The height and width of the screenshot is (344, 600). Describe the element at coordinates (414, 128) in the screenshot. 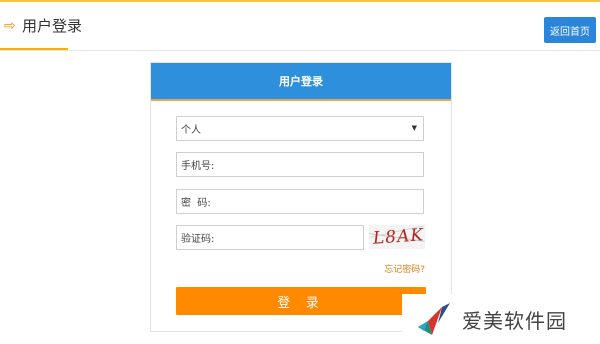

I see `caret-down-icon: ▼` at that location.